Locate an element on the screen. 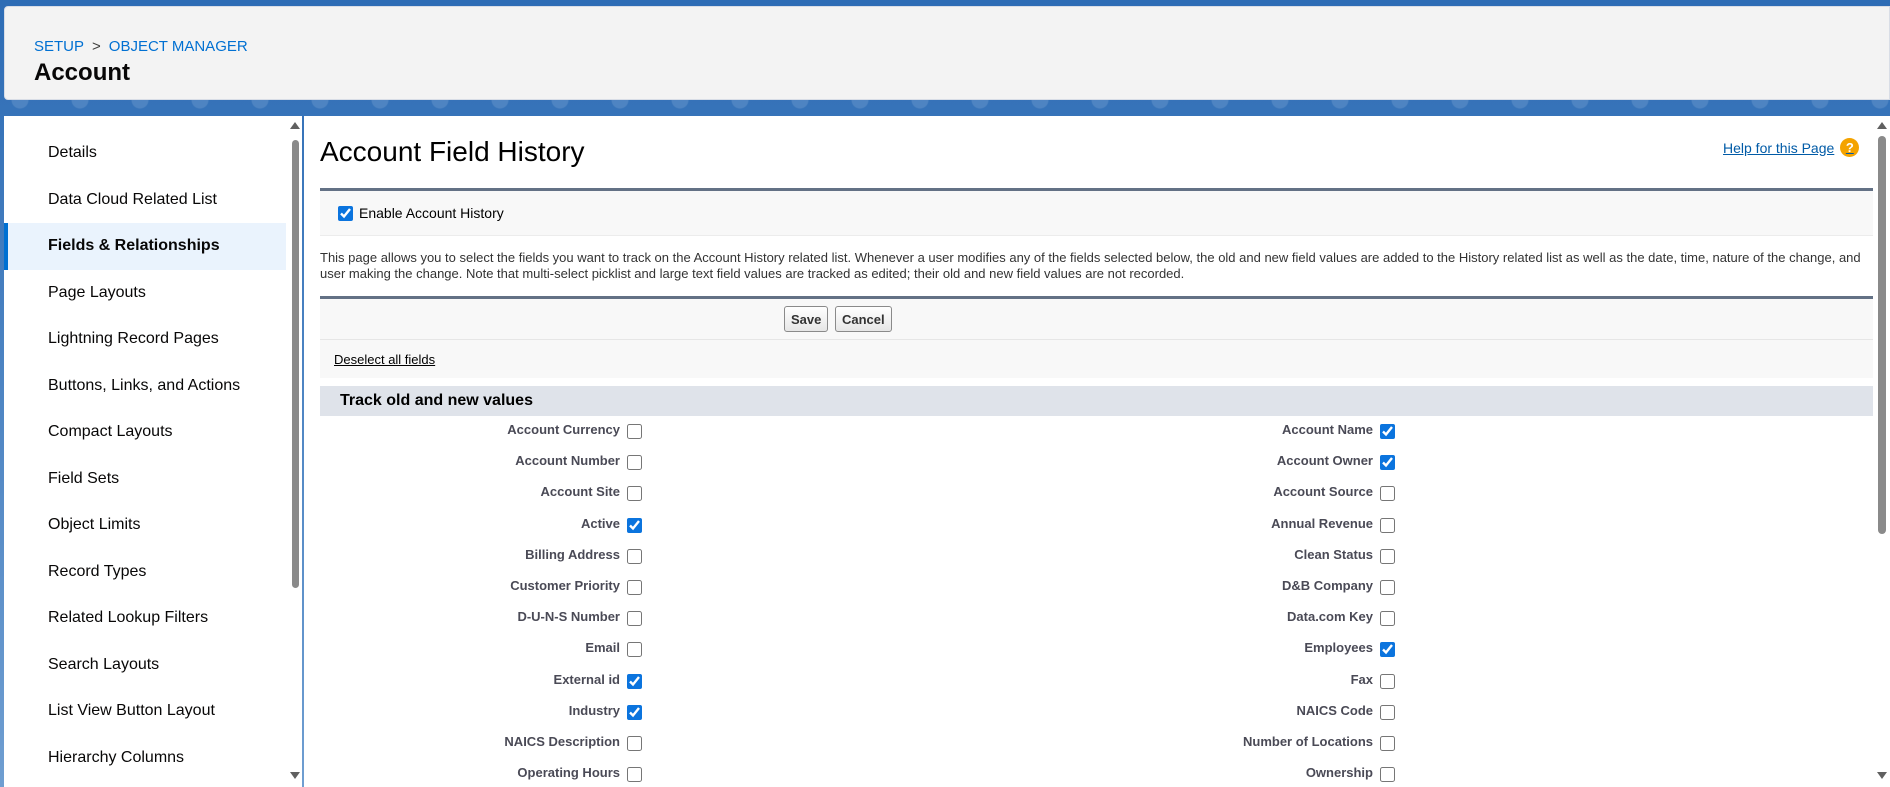  field-label: Operating Hours is located at coordinates (568, 773).